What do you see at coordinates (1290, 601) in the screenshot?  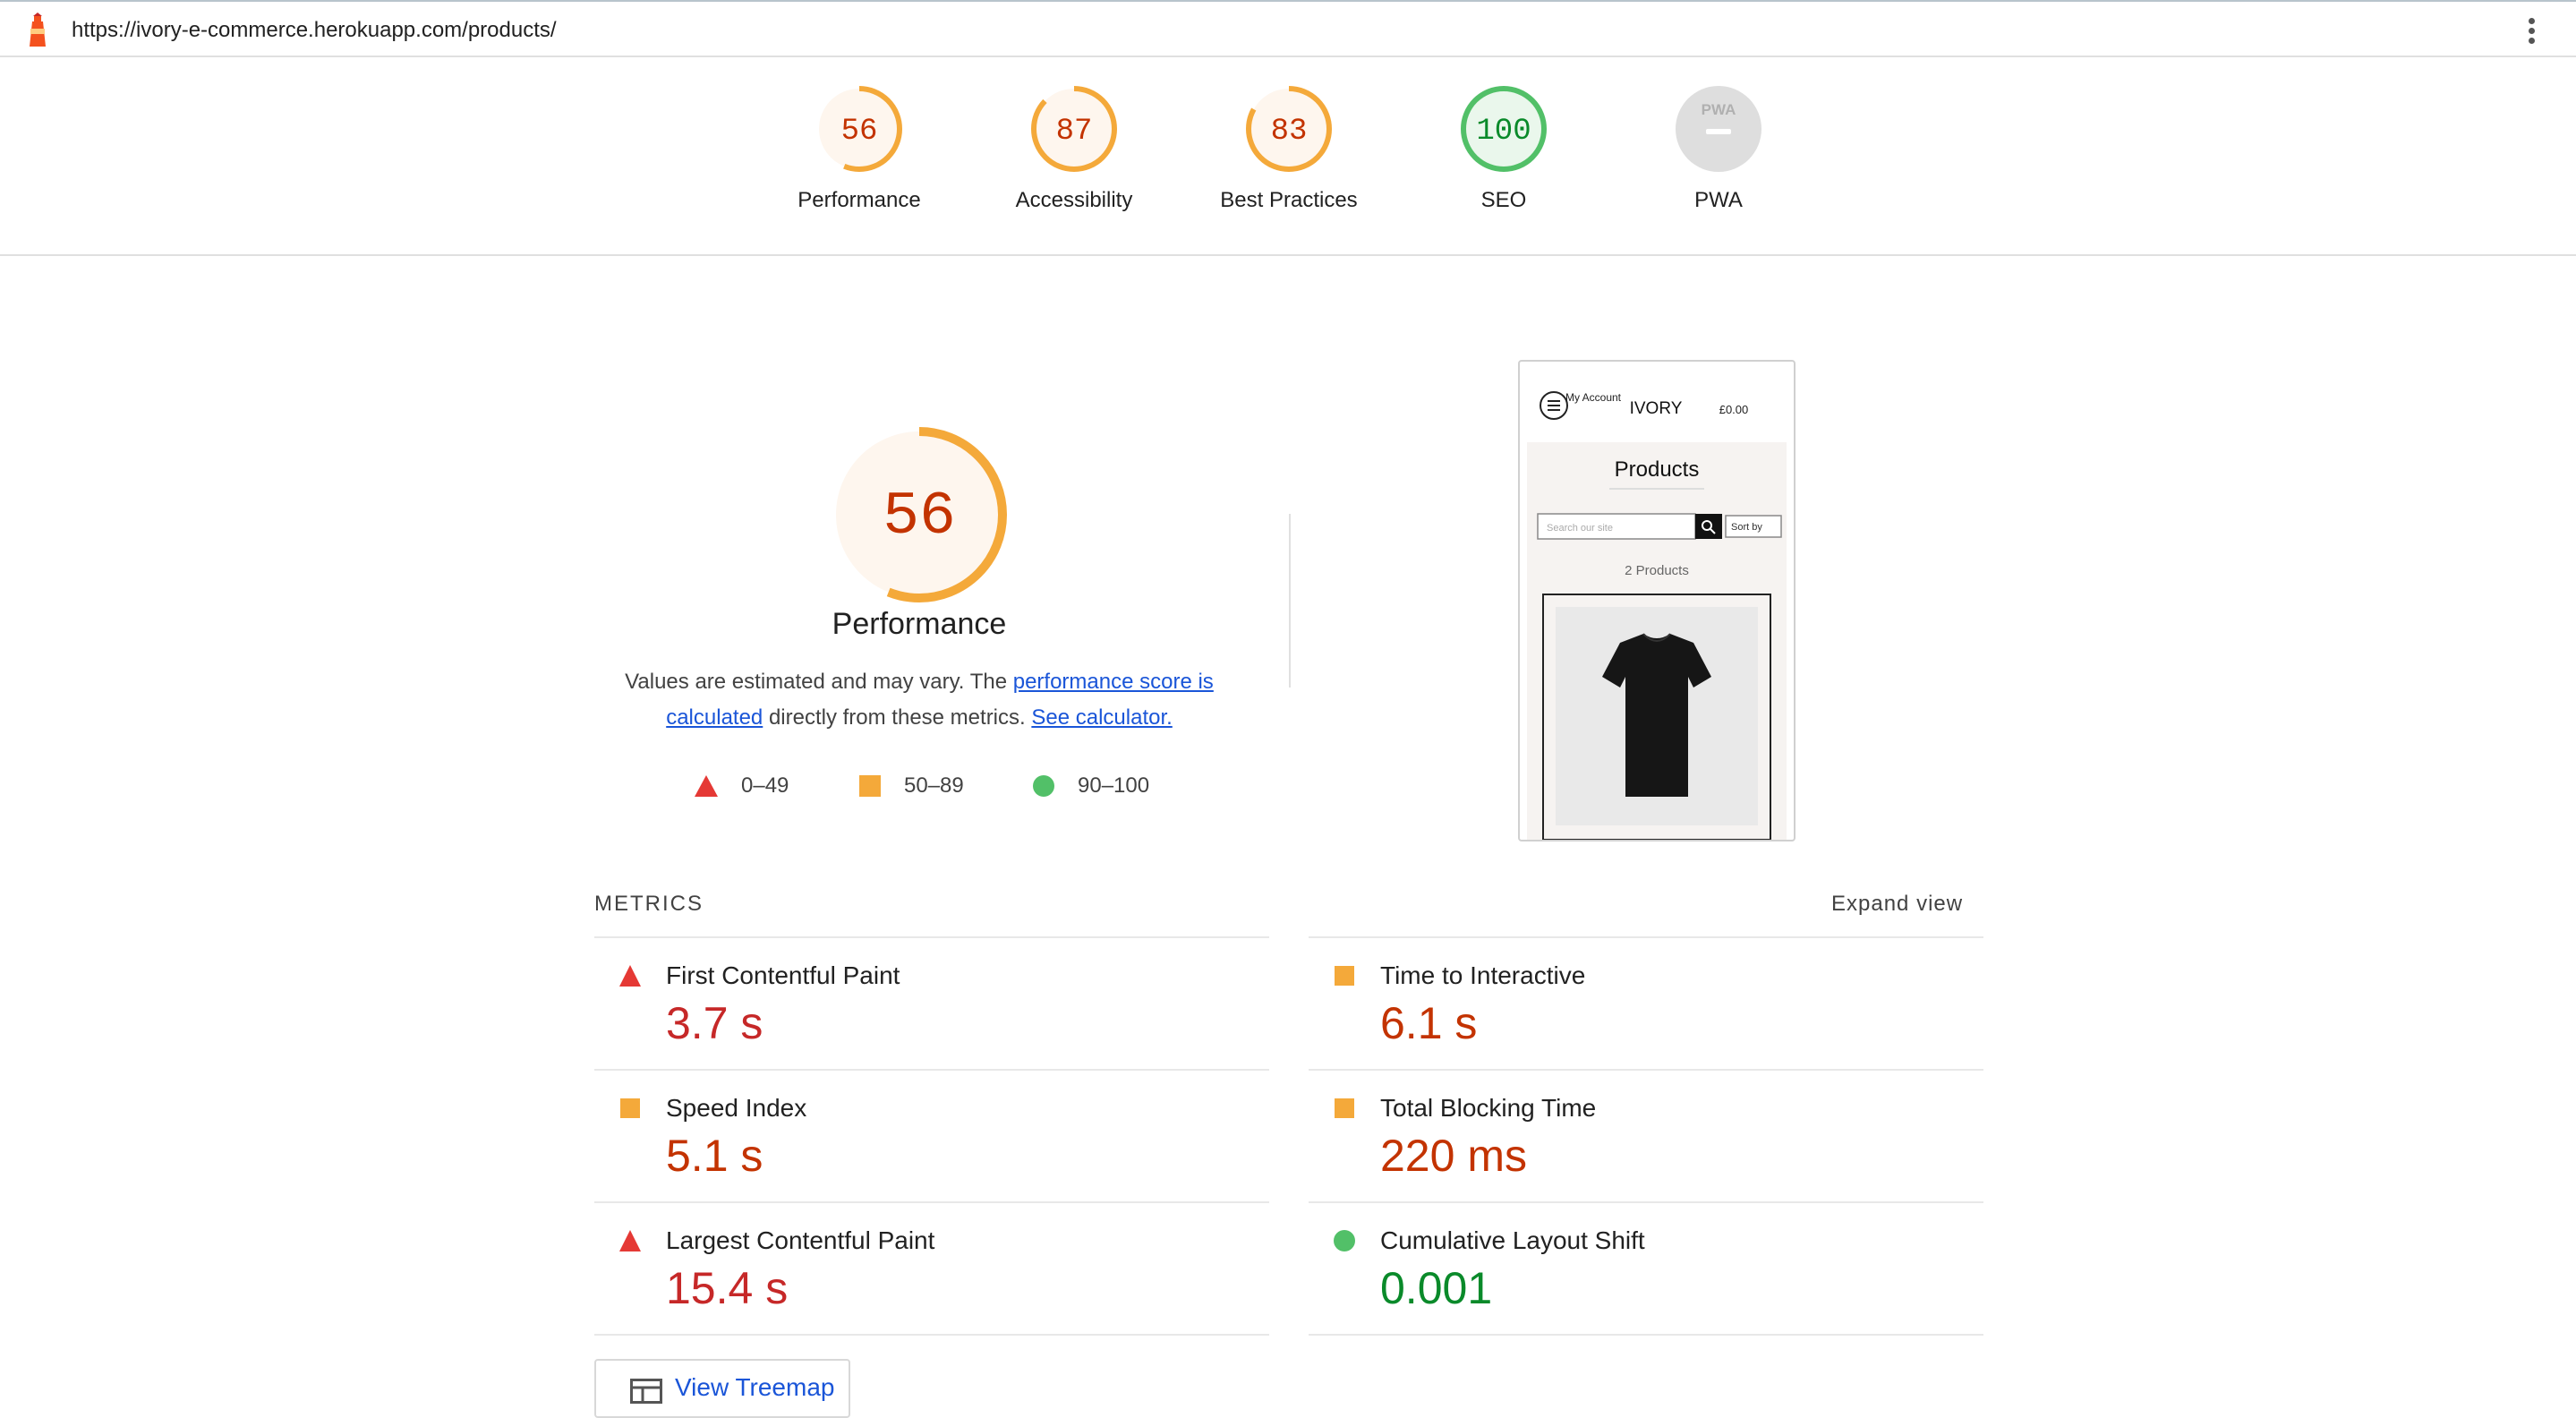 I see `section-divider` at bounding box center [1290, 601].